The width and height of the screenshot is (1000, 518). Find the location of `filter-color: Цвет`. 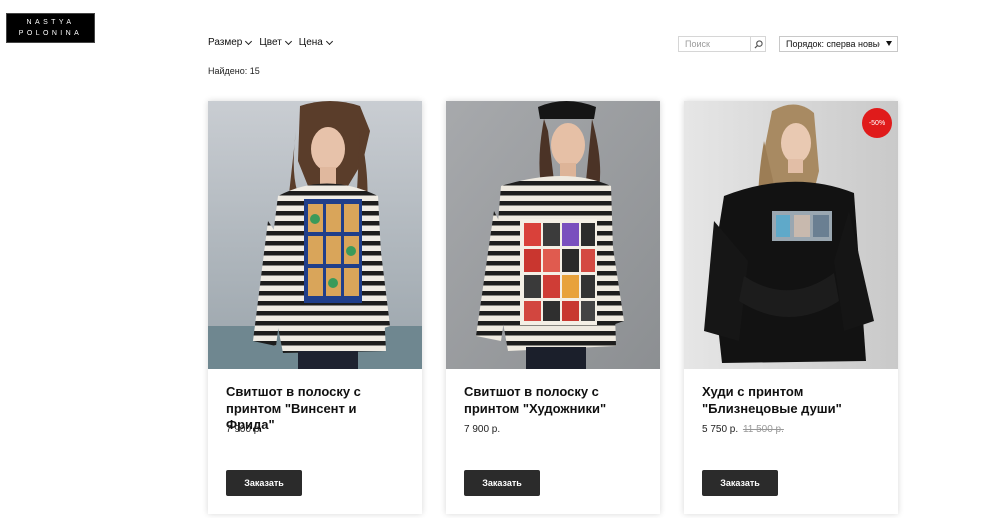

filter-color: Цвет is located at coordinates (275, 42).